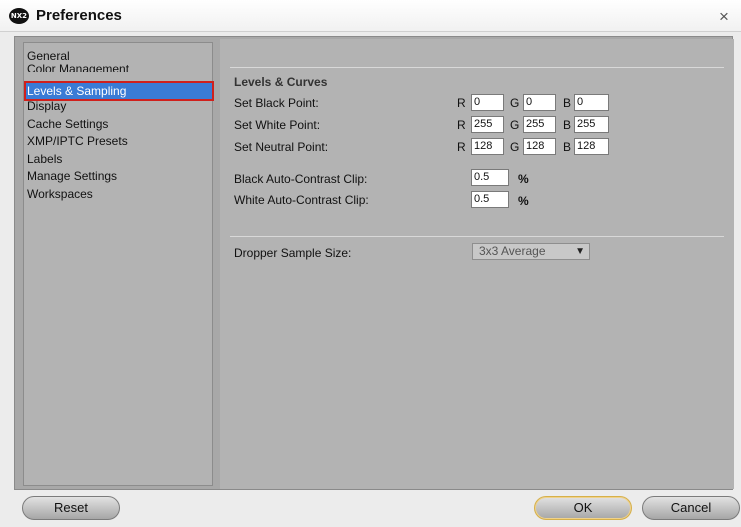 This screenshot has width=741, height=527. What do you see at coordinates (539, 124) in the screenshot?
I see `white-g-field: 255` at bounding box center [539, 124].